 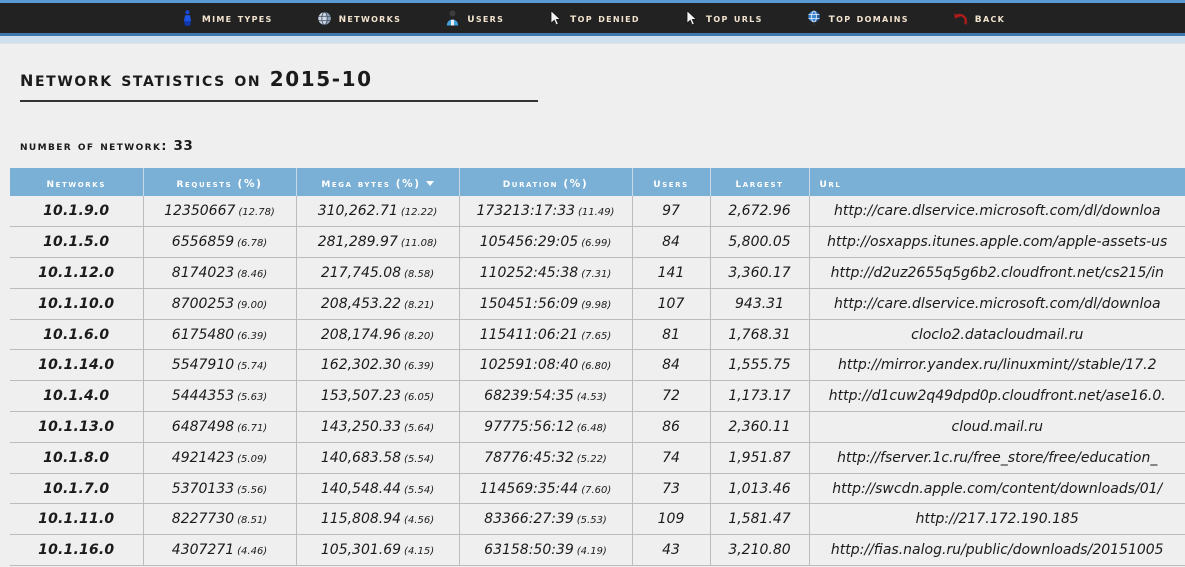 What do you see at coordinates (546, 273) in the screenshot?
I see `cell-duration: 110252:45:38 (7.31)` at bounding box center [546, 273].